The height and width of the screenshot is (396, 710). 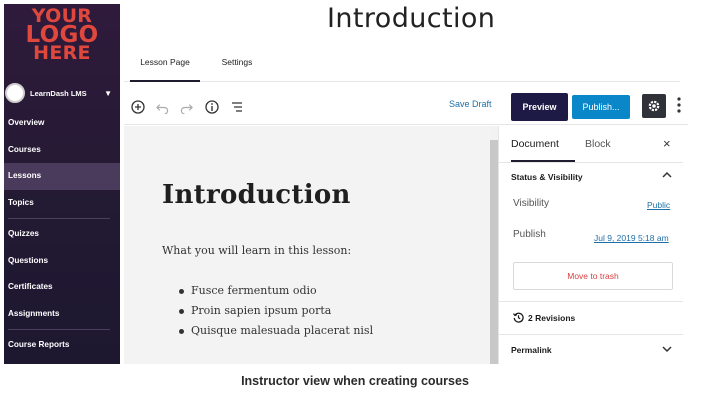 I want to click on sidebar-item-courses: Courses, so click(x=62, y=150).